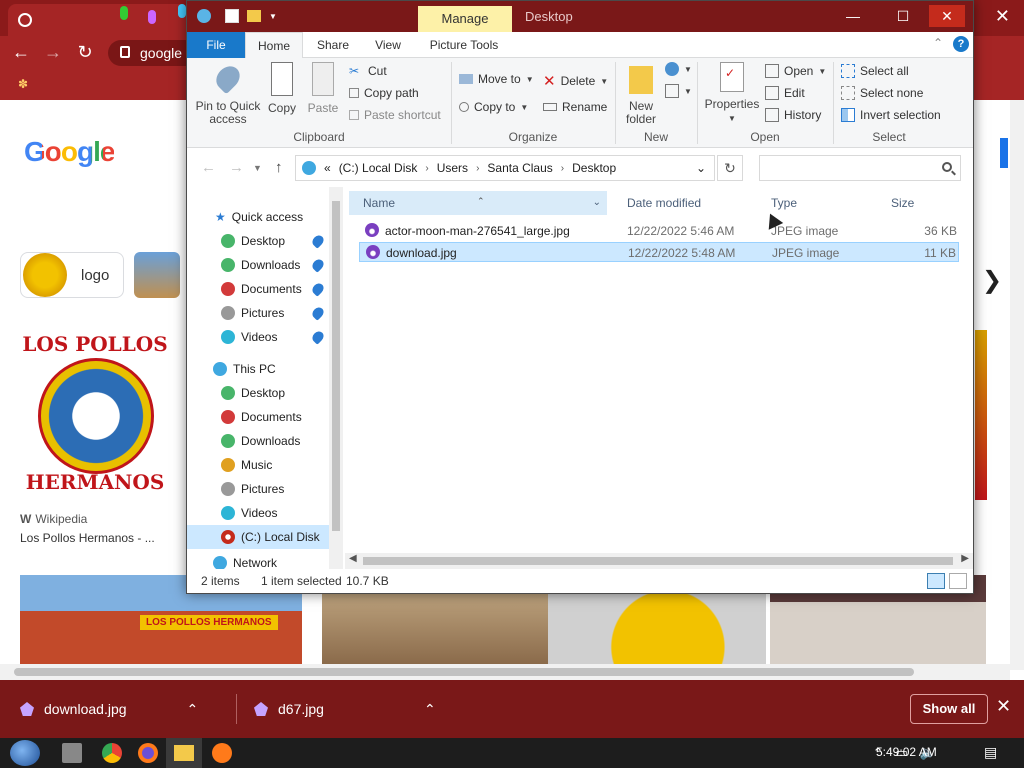 This screenshot has width=1024, height=768. What do you see at coordinates (333, 45) in the screenshot?
I see `tab-share: Share` at bounding box center [333, 45].